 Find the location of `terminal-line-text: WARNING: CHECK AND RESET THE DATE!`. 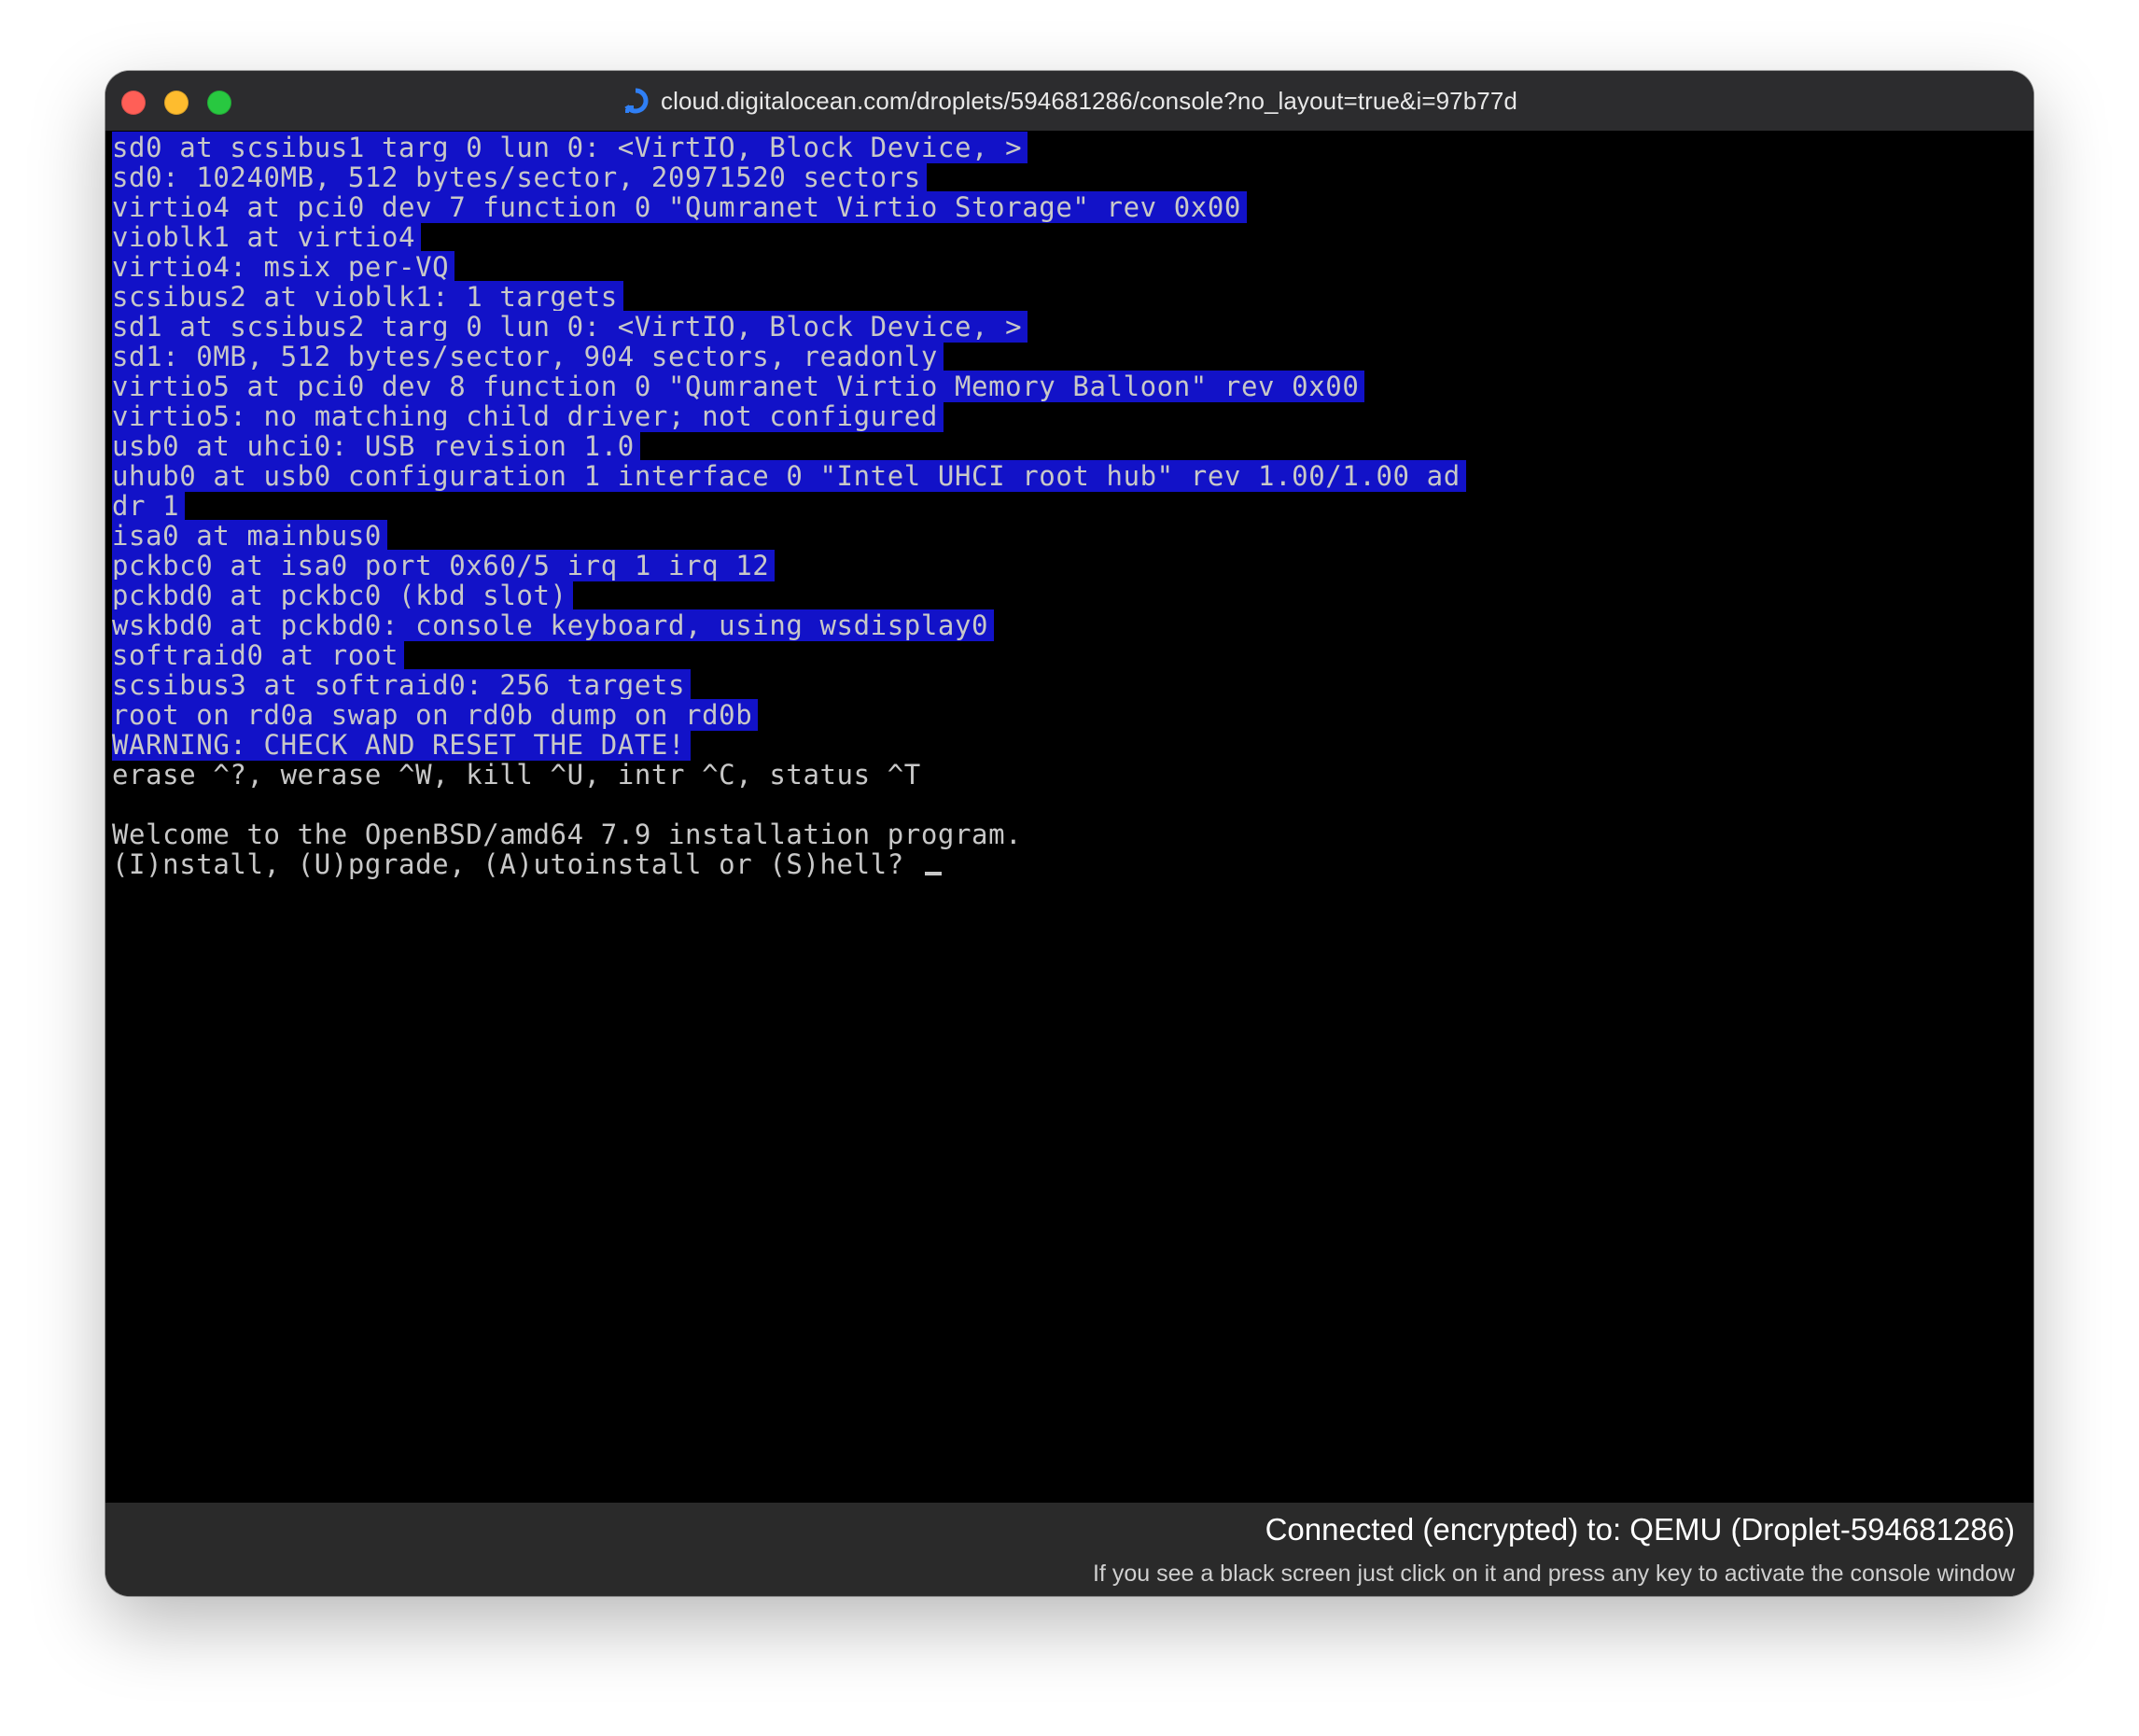

terminal-line-text: WARNING: CHECK AND RESET THE DATE! is located at coordinates (402, 745).